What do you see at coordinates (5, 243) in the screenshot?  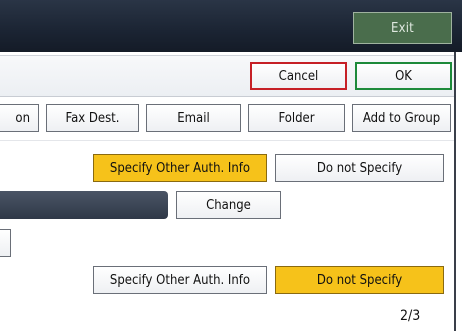 I see `partial-button` at bounding box center [5, 243].